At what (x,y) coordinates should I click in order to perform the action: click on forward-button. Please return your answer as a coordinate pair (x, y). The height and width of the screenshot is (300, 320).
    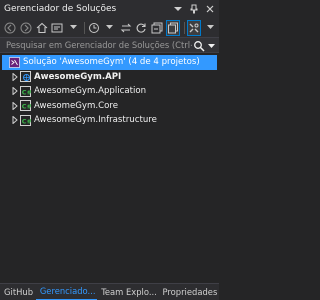
    Looking at the image, I should click on (26, 28).